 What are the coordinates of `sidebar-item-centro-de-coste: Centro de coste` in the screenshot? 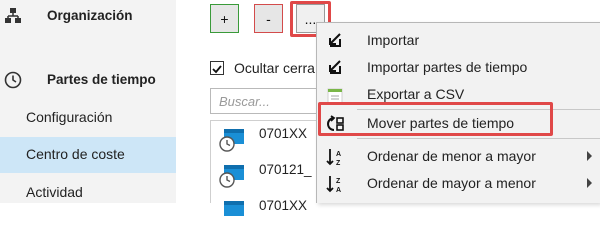 It's located at (88, 155).